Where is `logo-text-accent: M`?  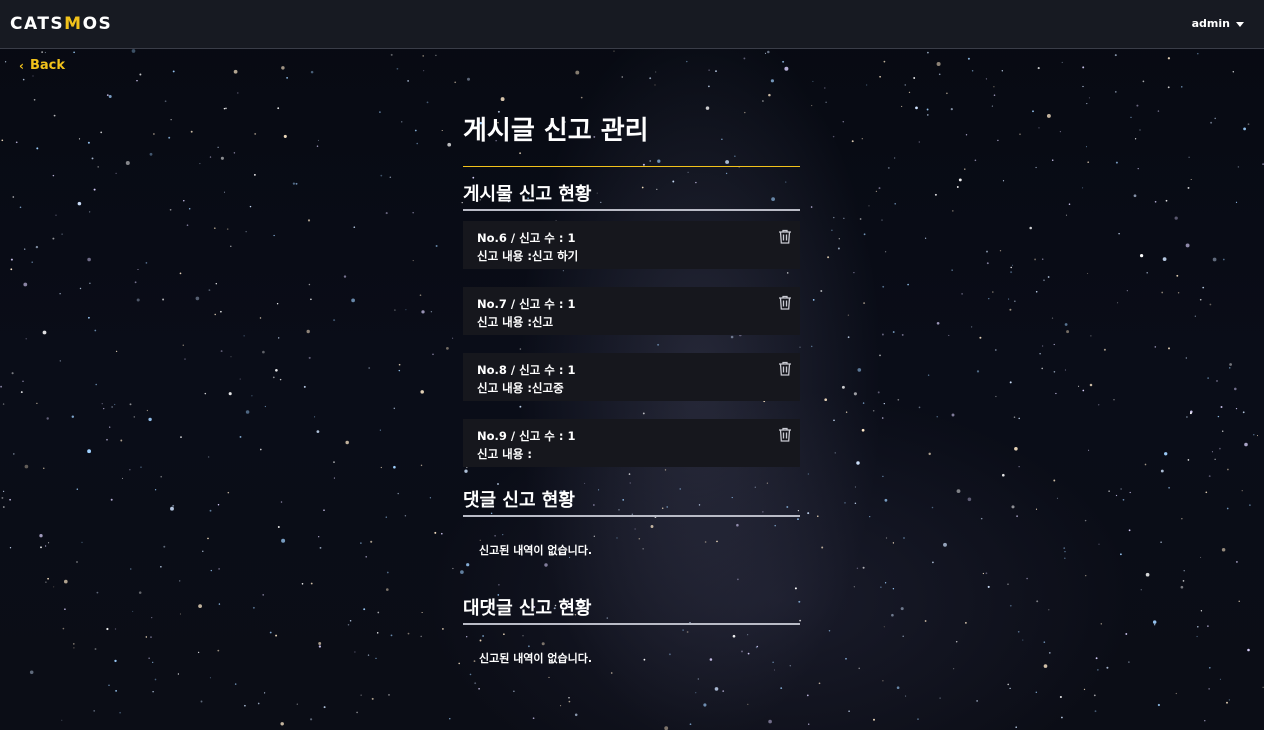
logo-text-accent: M is located at coordinates (73, 24).